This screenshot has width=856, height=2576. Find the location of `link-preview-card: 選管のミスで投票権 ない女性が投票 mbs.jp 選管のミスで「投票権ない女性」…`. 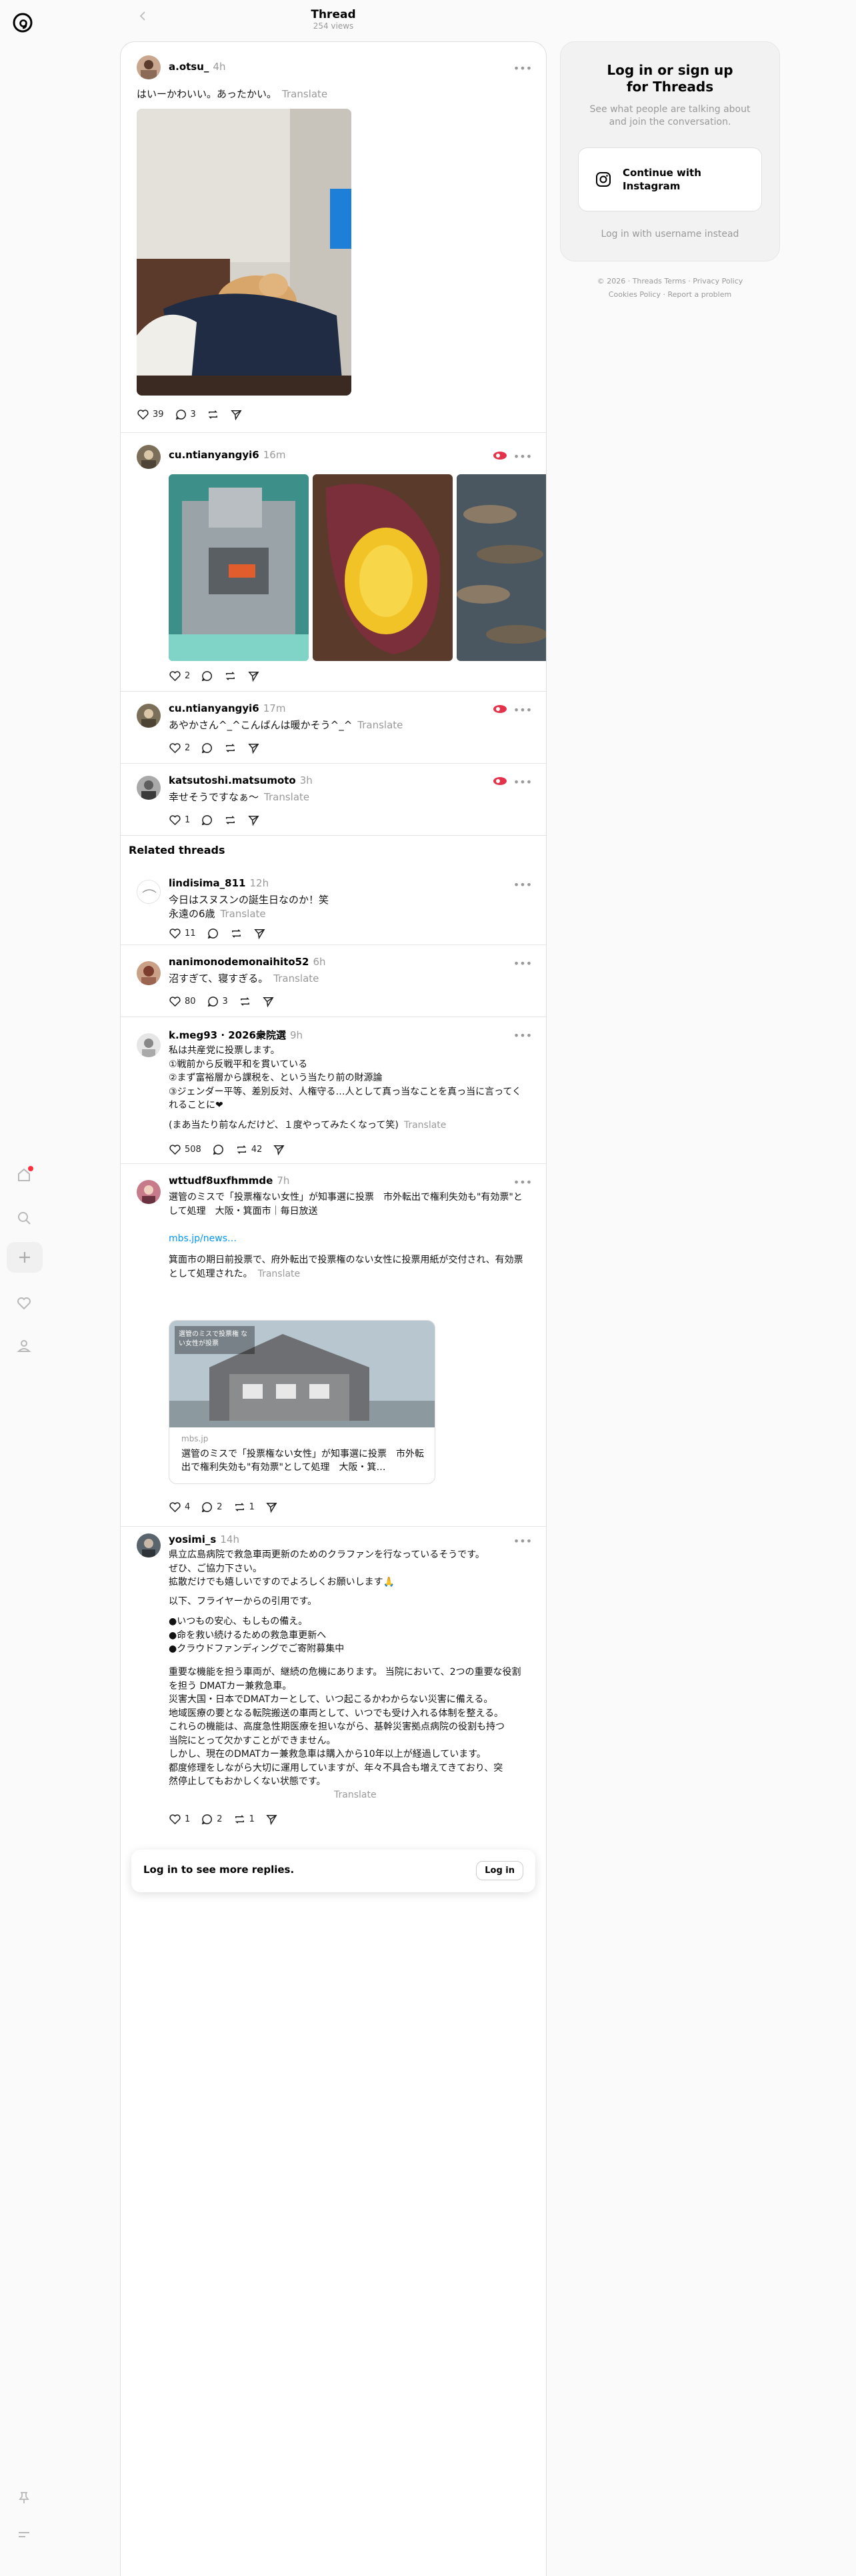

link-preview-card: 選管のミスで投票権 ない女性が投票 mbs.jp 選管のミスで「投票権ない女性」… is located at coordinates (302, 1402).